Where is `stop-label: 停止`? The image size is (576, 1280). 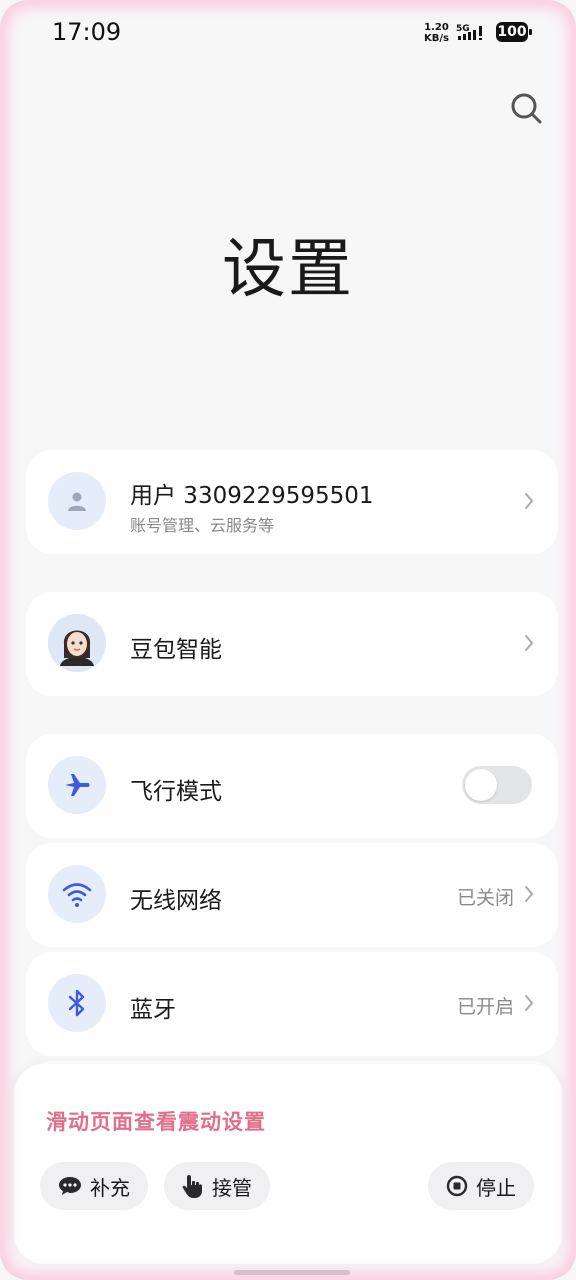
stop-label: 停止 is located at coordinates (496, 1187).